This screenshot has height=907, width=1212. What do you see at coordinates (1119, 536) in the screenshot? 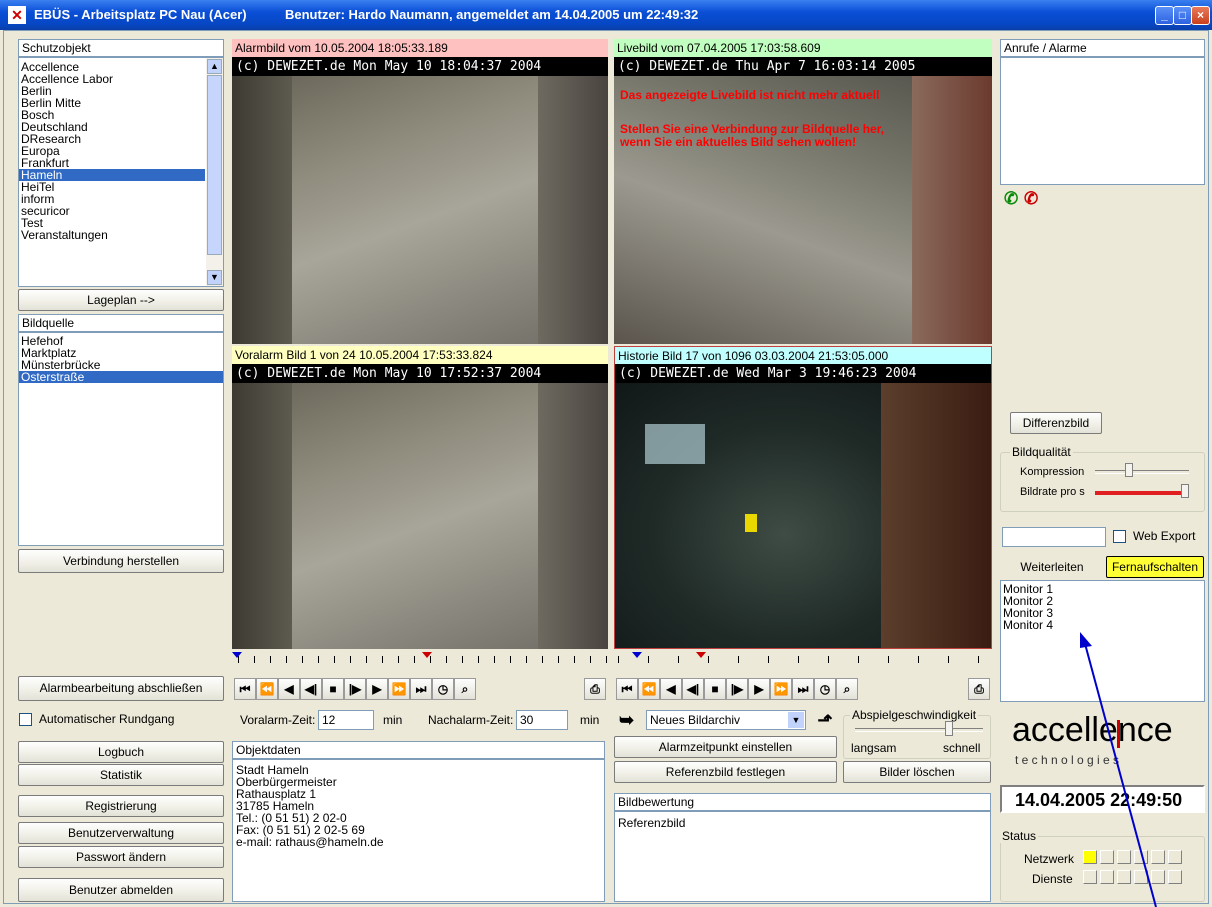
I see `web-export-checkbox` at bounding box center [1119, 536].